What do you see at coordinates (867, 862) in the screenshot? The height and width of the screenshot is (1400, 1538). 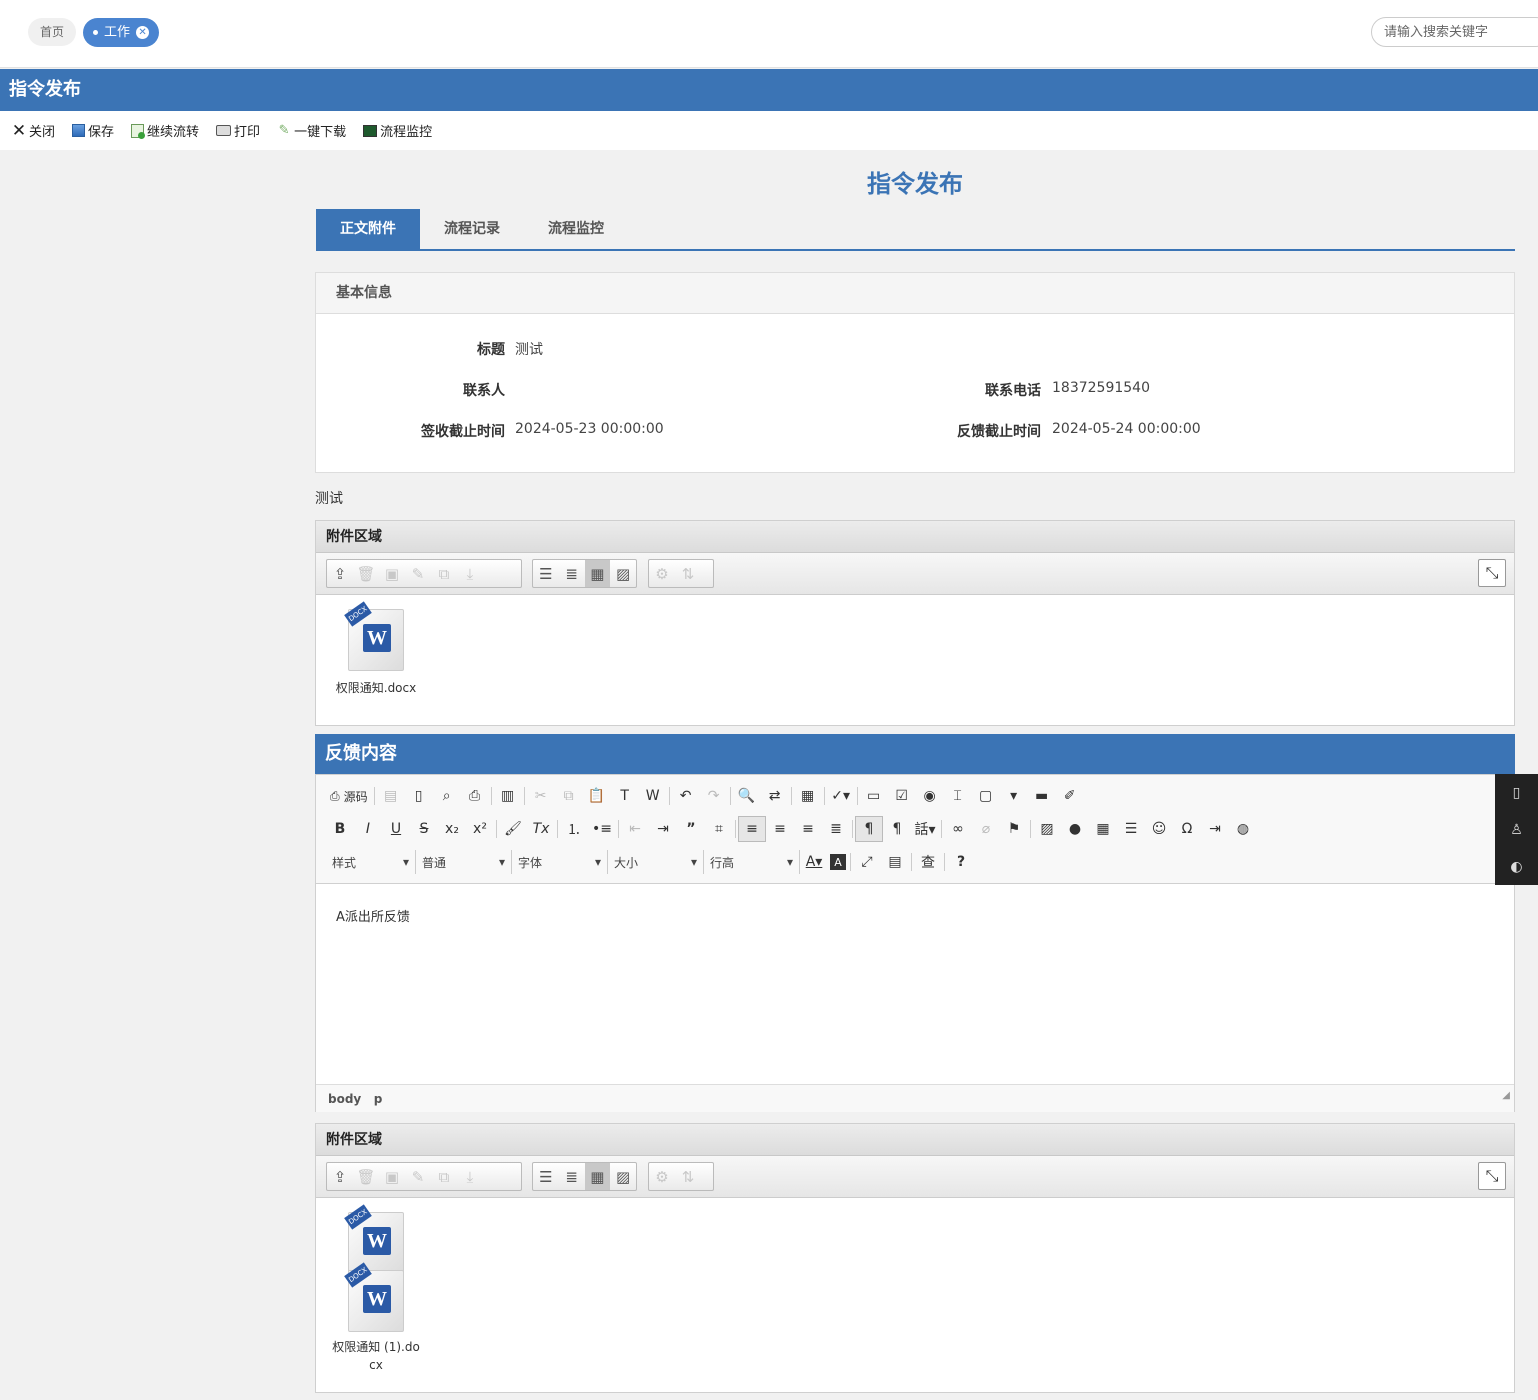 I see `maximize-icon: ⤢` at bounding box center [867, 862].